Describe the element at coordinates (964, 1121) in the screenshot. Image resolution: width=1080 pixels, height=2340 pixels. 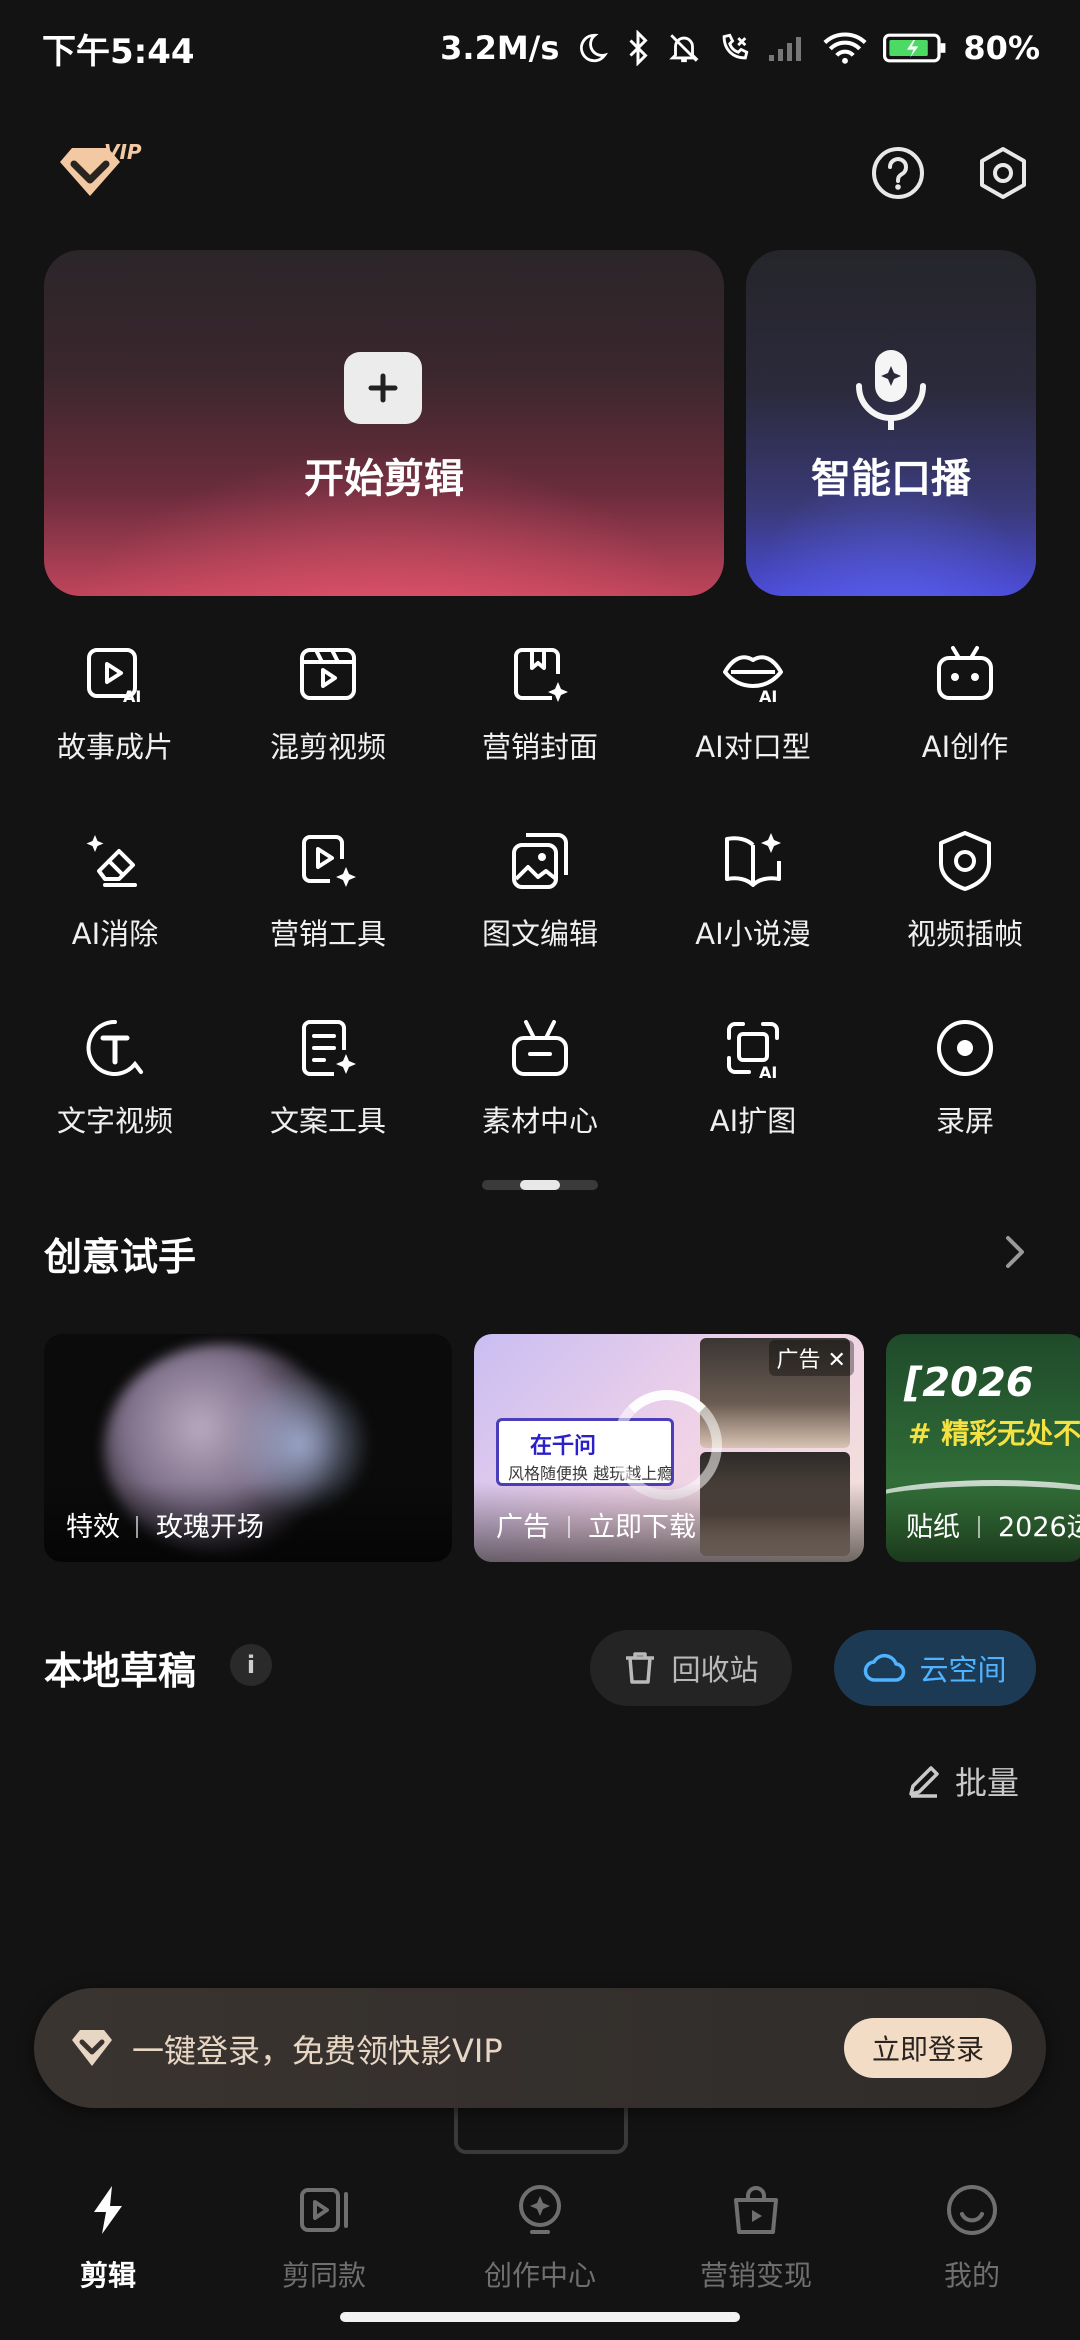
I see `tool-label: 录屏` at that location.